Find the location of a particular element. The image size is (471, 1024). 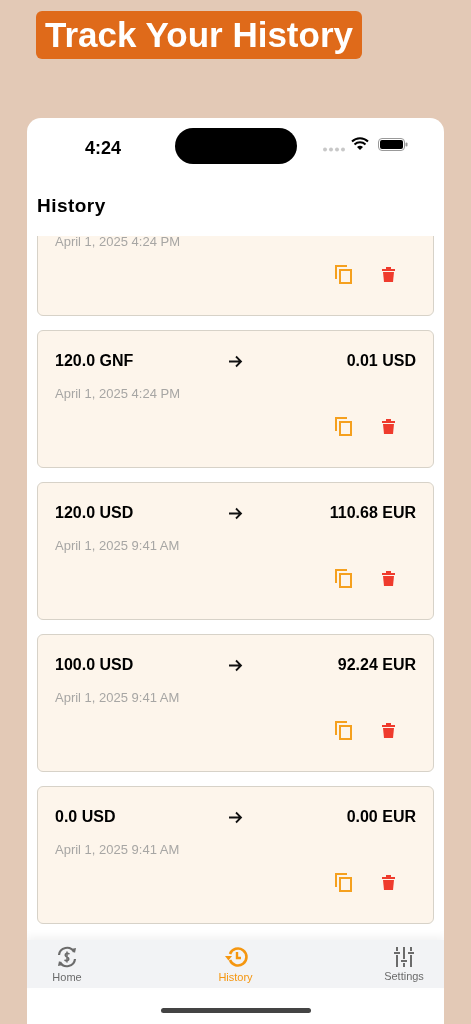

from-amount: 100.0 USD is located at coordinates (95, 665).